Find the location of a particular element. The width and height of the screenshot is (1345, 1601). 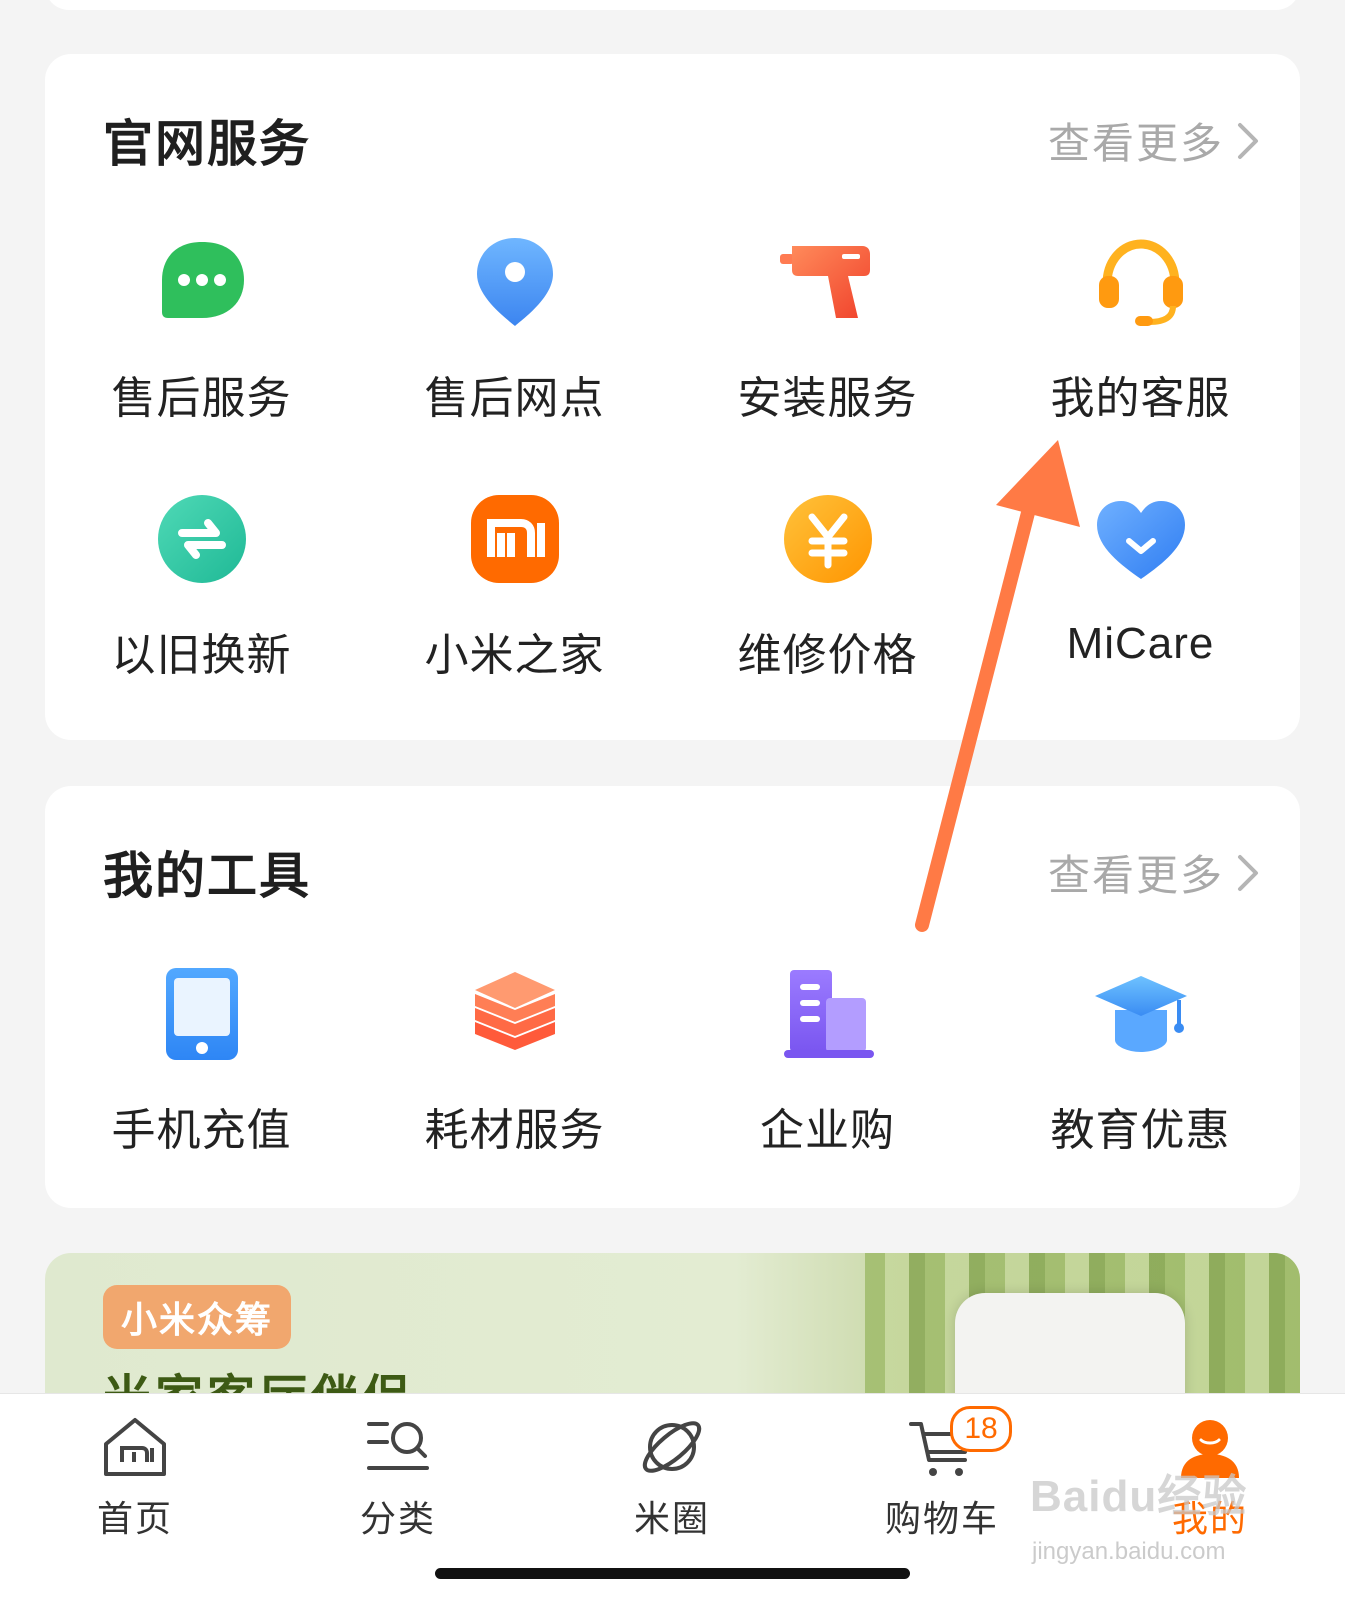

headset-icon is located at coordinates (1140, 282).